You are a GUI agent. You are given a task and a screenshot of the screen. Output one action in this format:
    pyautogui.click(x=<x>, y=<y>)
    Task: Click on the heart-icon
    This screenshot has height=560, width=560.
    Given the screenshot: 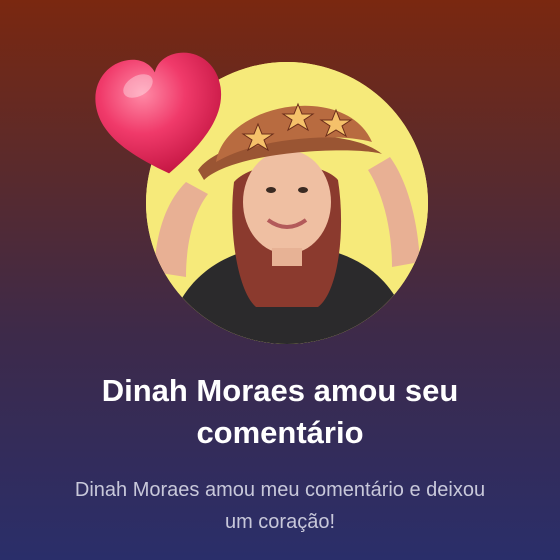 What is the action you would take?
    pyautogui.click(x=161, y=116)
    